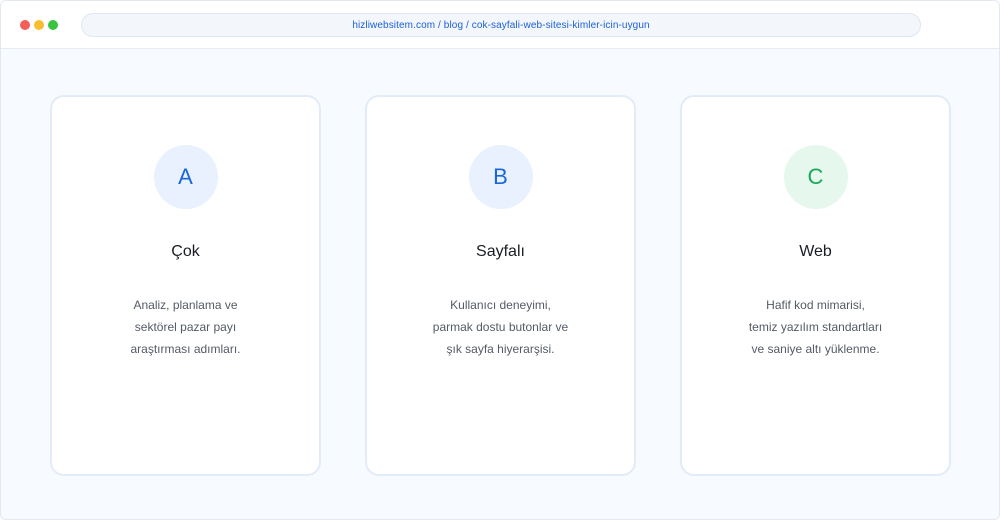  I want to click on card-description-line: parmak dostu butonlar ve, so click(500, 327).